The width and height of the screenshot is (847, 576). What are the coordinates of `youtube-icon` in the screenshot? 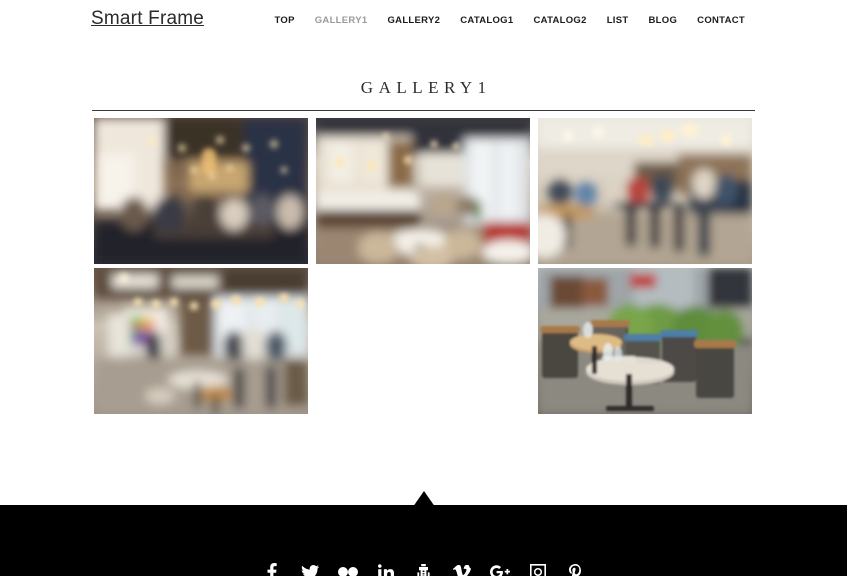 It's located at (424, 569).